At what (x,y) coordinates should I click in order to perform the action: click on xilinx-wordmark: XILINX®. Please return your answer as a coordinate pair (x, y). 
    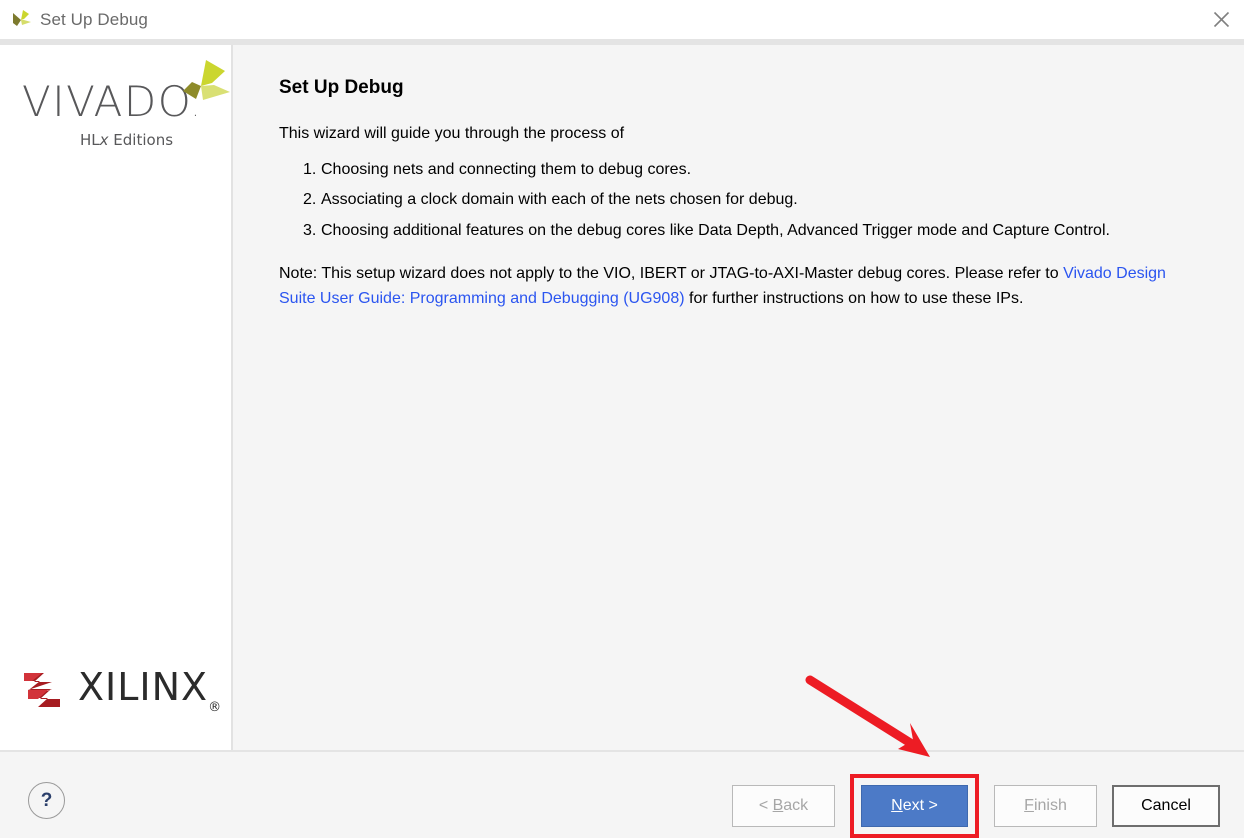
    Looking at the image, I should click on (150, 690).